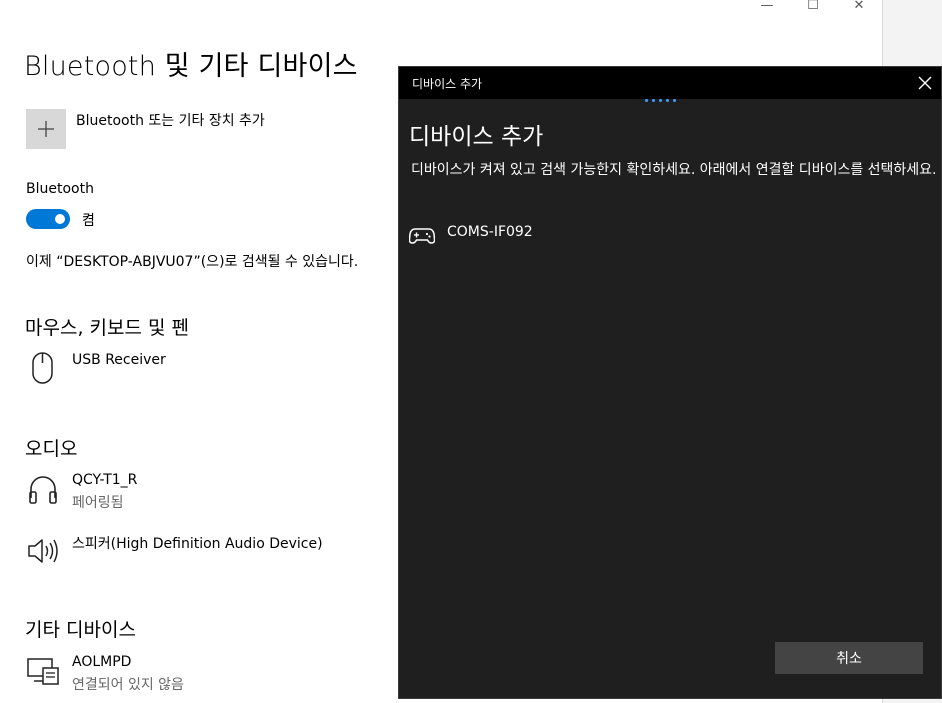 The image size is (942, 703). I want to click on device-name: 스피커(High Definition Audio Device), so click(197, 544).